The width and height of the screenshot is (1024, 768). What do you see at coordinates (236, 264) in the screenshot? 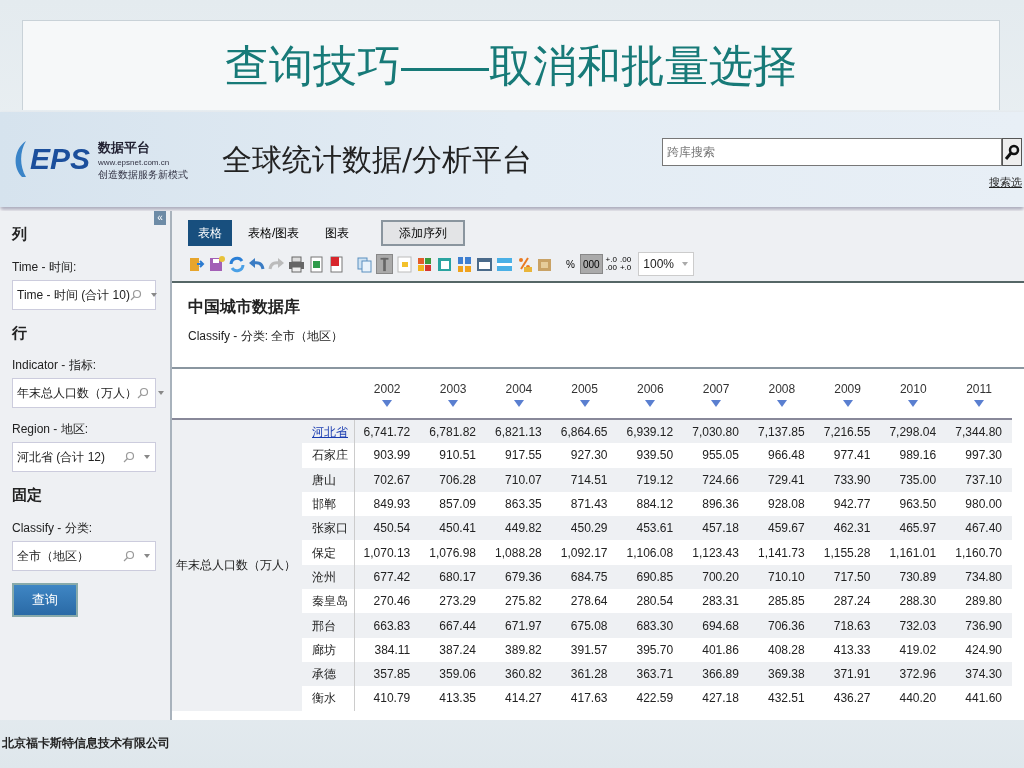
I see `refresh-icon` at bounding box center [236, 264].